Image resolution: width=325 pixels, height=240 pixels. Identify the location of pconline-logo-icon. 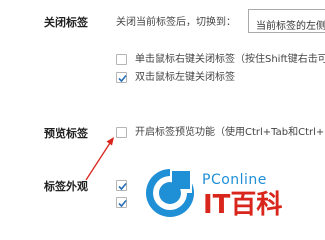
(170, 193).